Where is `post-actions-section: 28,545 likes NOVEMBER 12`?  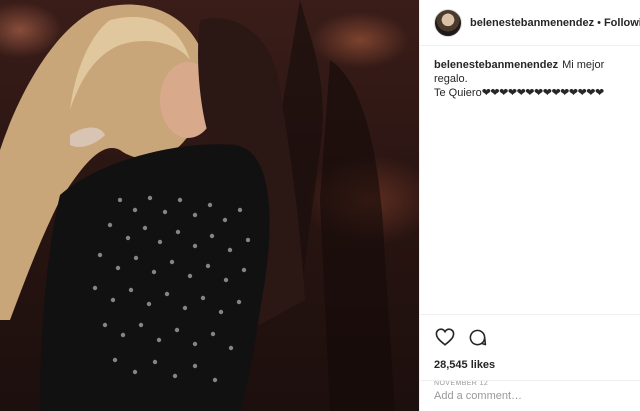 post-actions-section: 28,545 likes NOVEMBER 12 is located at coordinates (530, 350).